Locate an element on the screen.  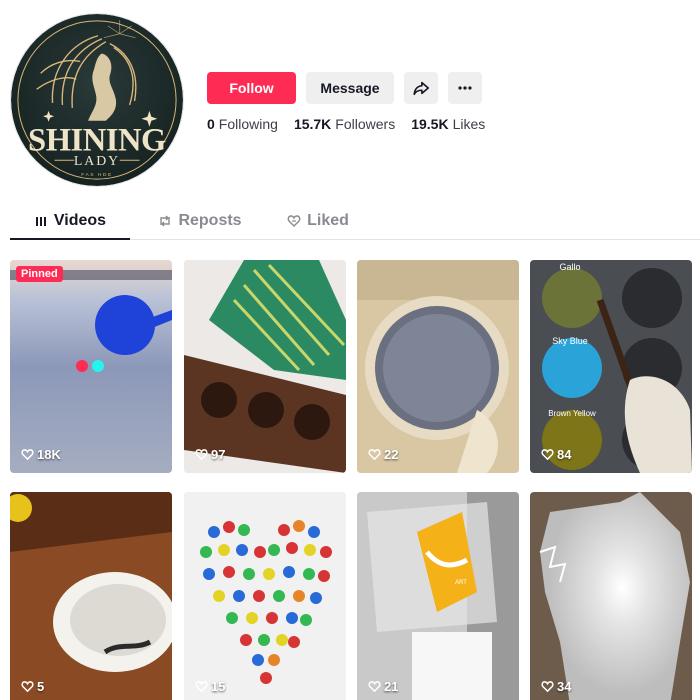
tab-videos: Videos is located at coordinates (70, 222).